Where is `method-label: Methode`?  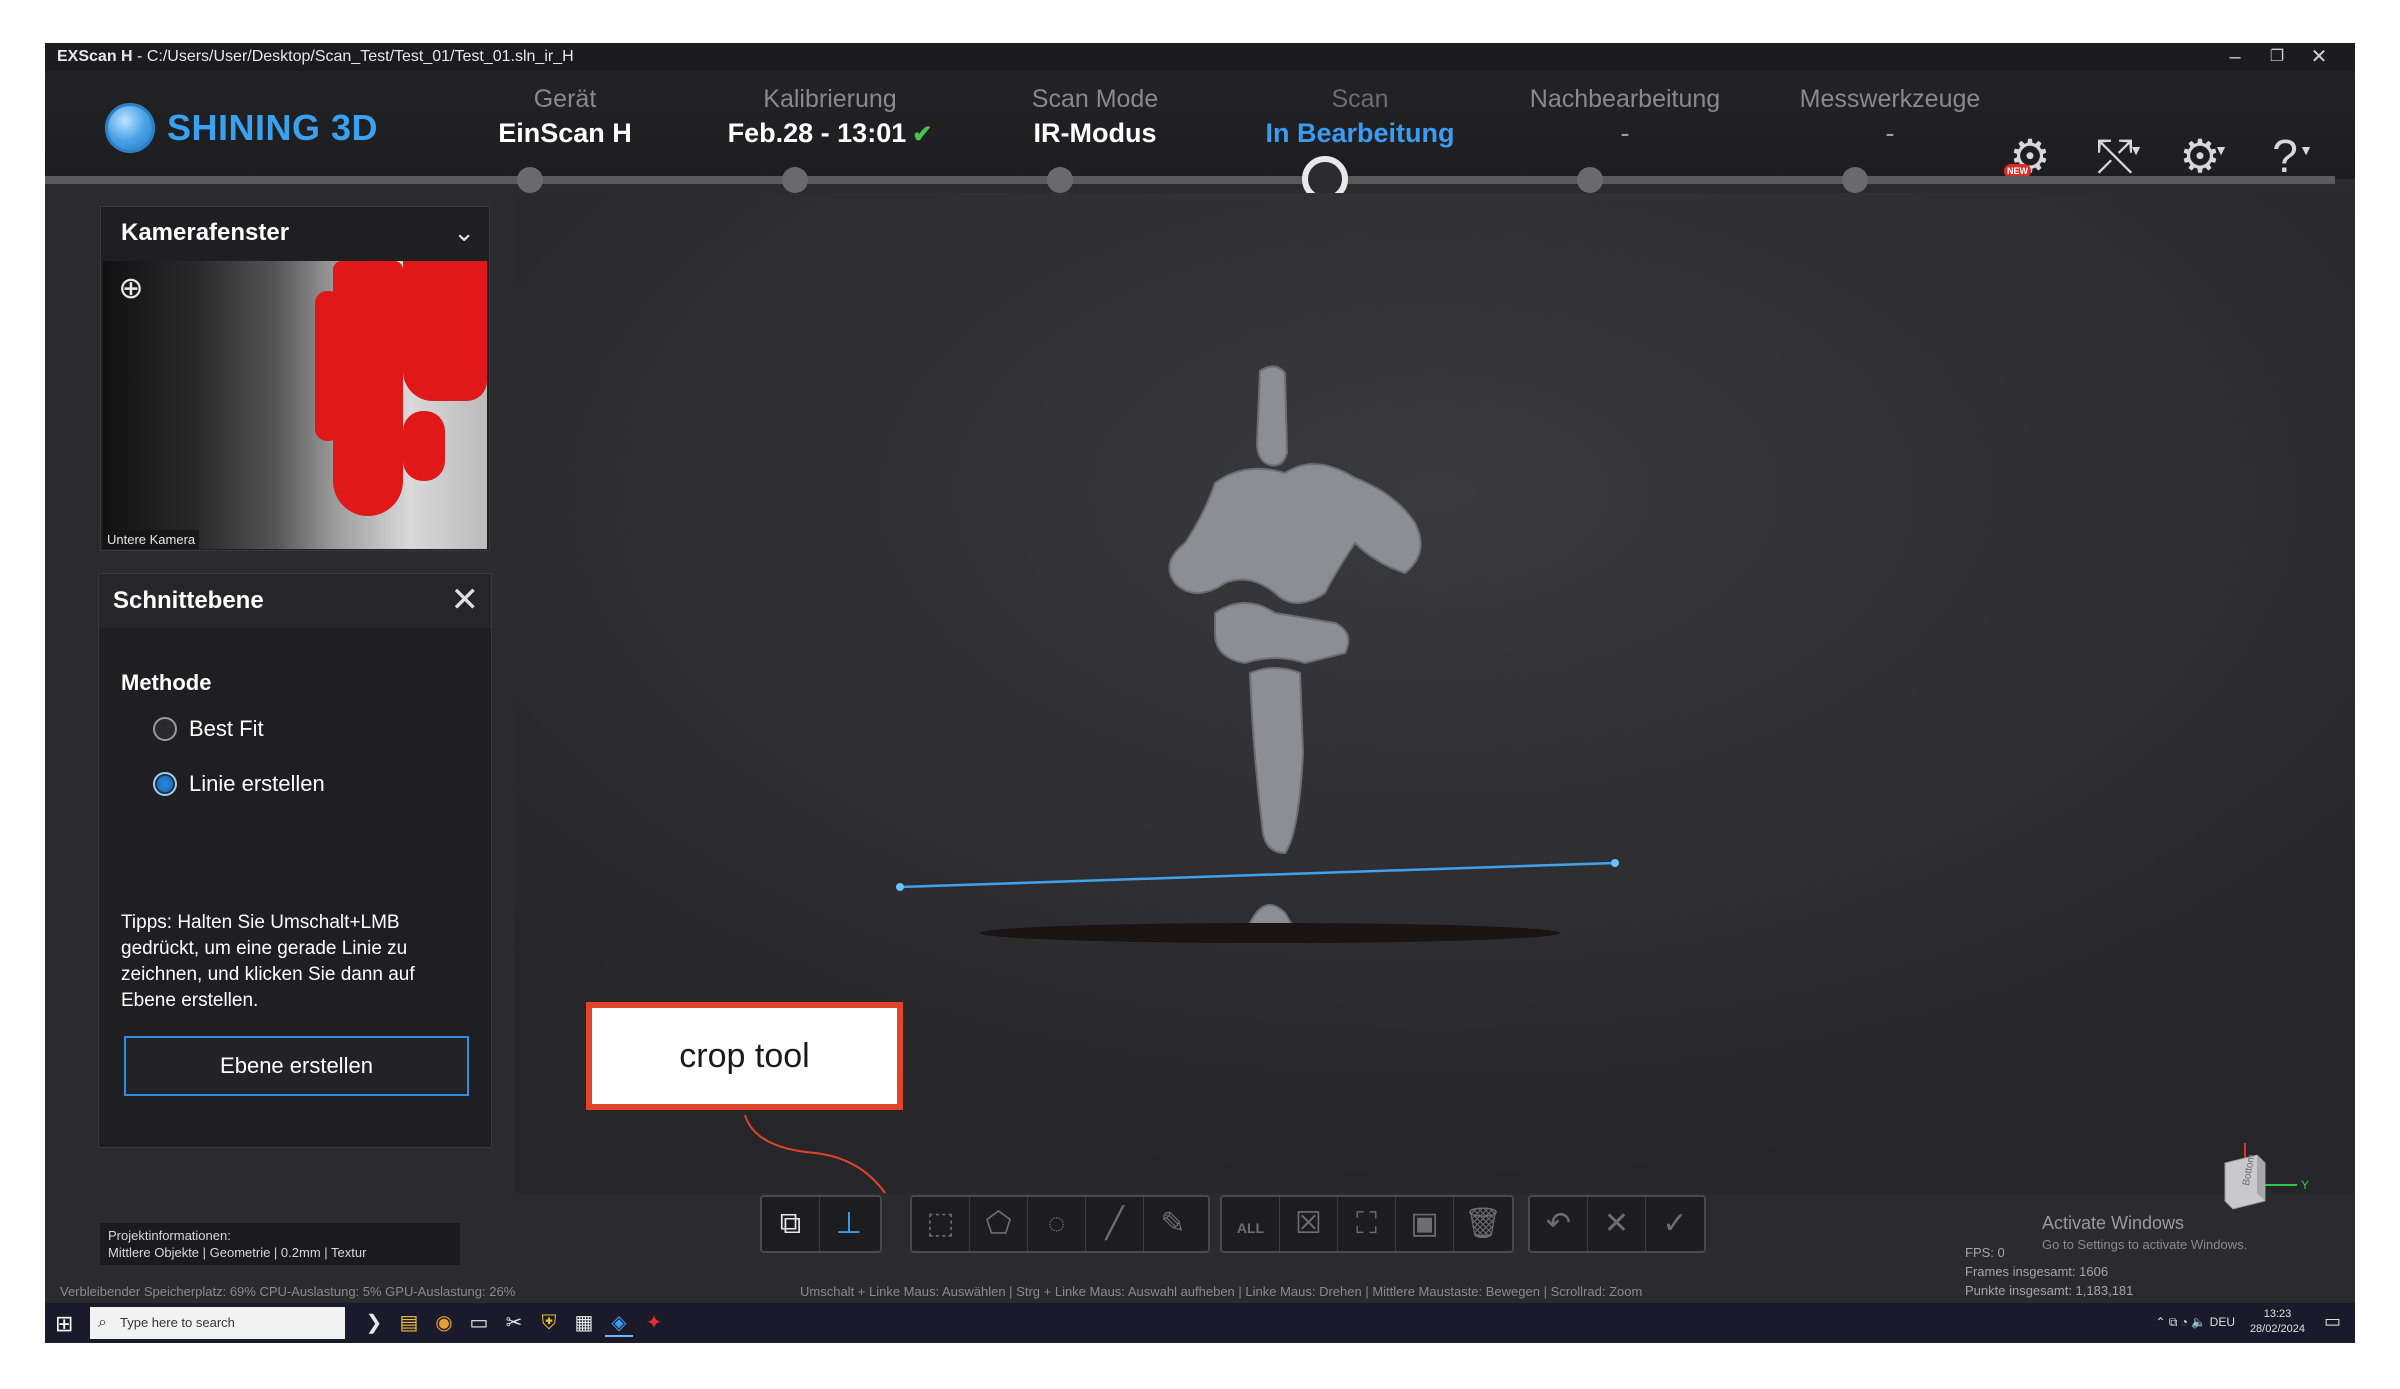
method-label: Methode is located at coordinates (166, 682).